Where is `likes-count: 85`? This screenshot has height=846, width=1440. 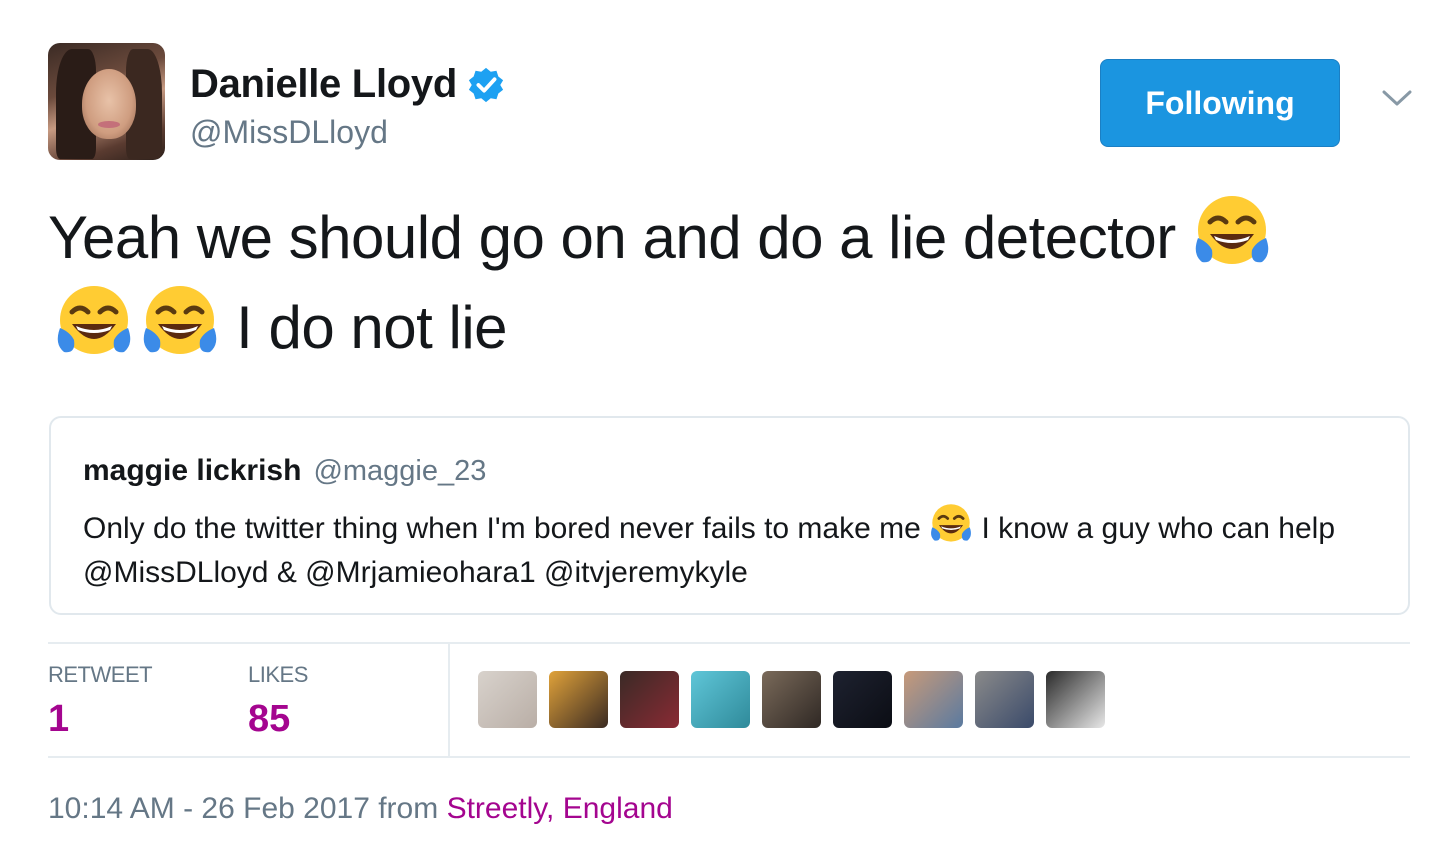 likes-count: 85 is located at coordinates (278, 719).